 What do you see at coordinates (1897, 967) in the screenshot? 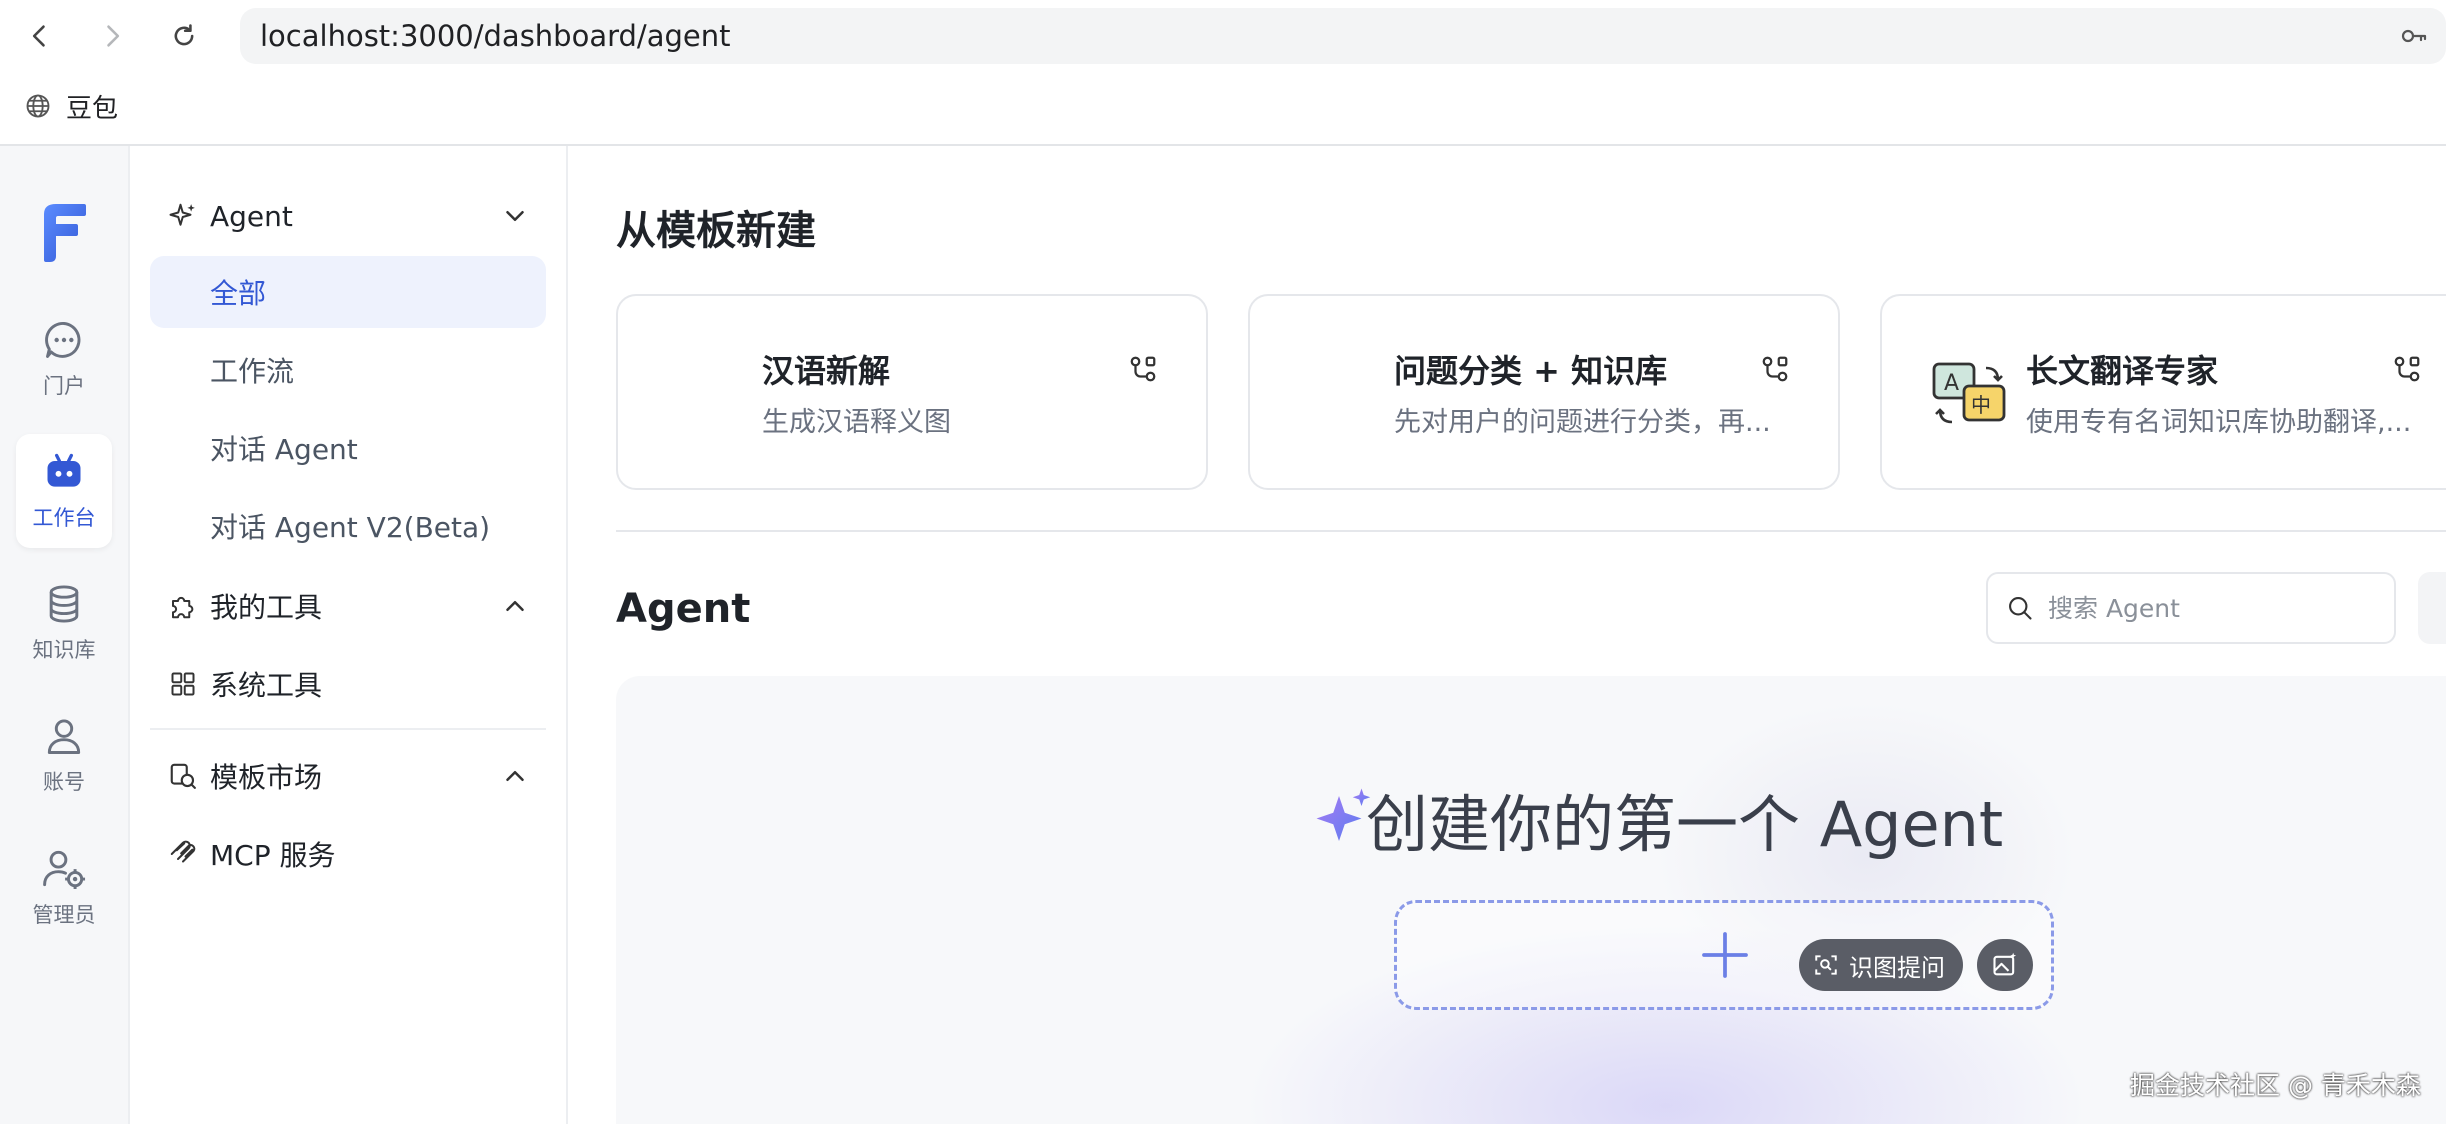
I see `image-question-label: 识图提问` at bounding box center [1897, 967].